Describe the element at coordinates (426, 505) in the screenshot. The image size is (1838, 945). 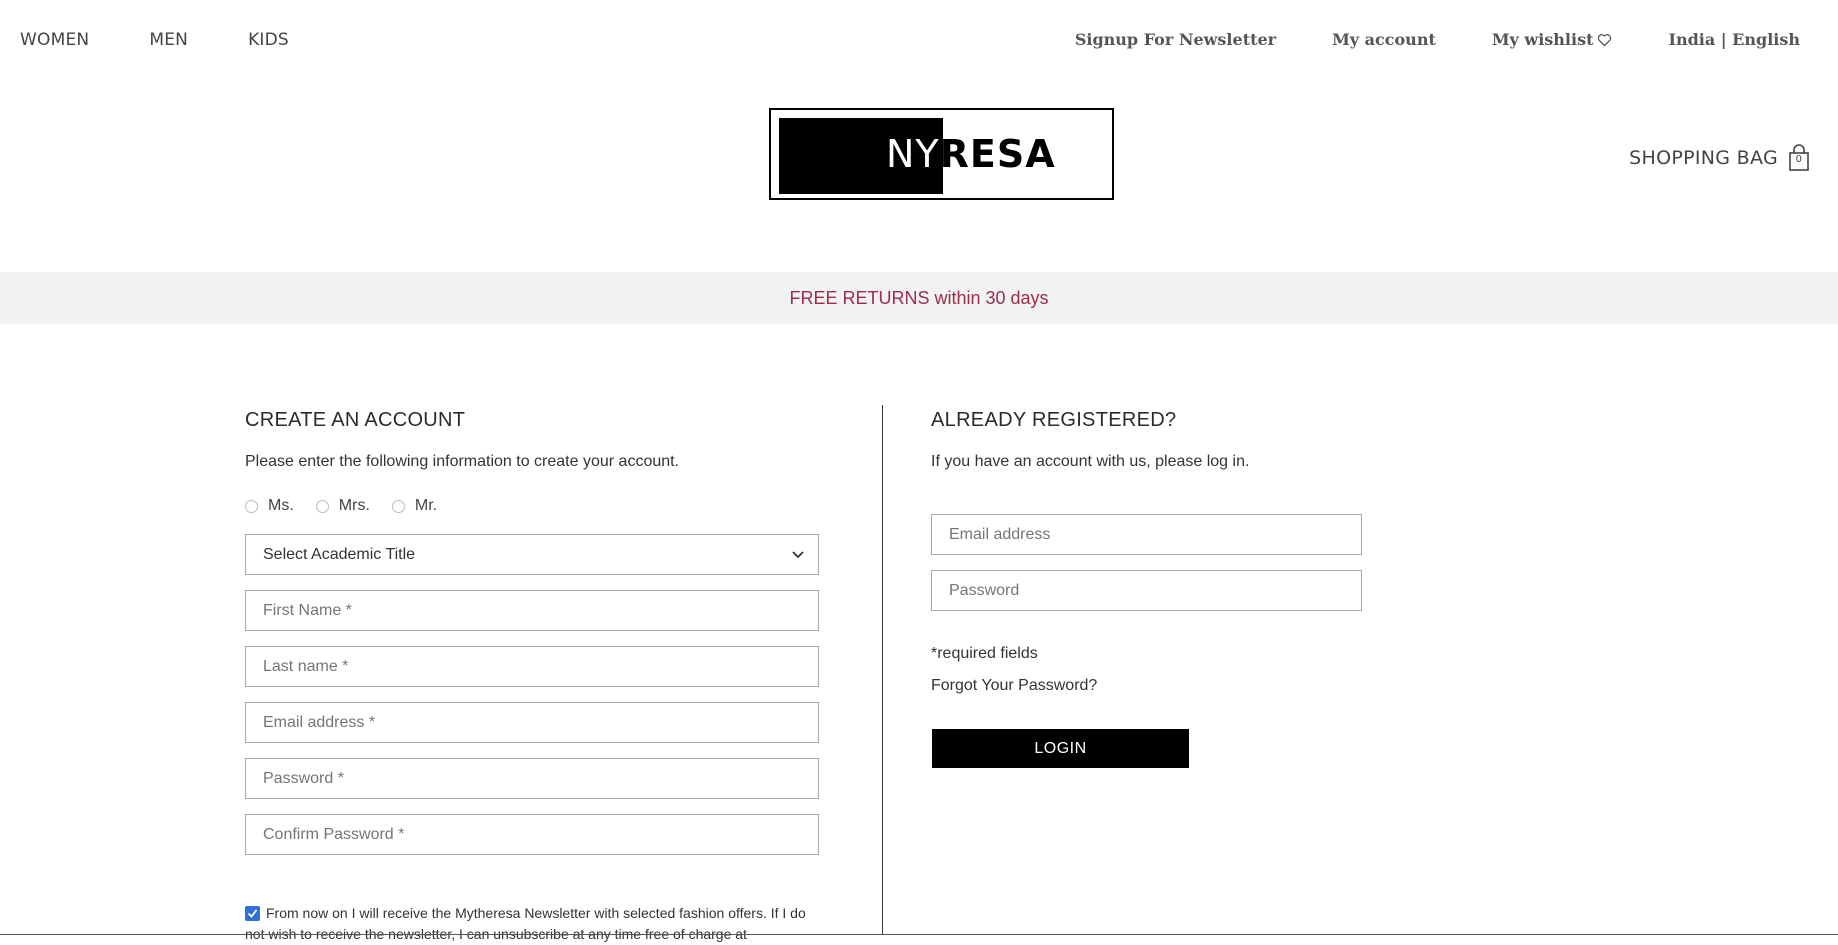
I see `salutation-mr-label: Mr.` at that location.